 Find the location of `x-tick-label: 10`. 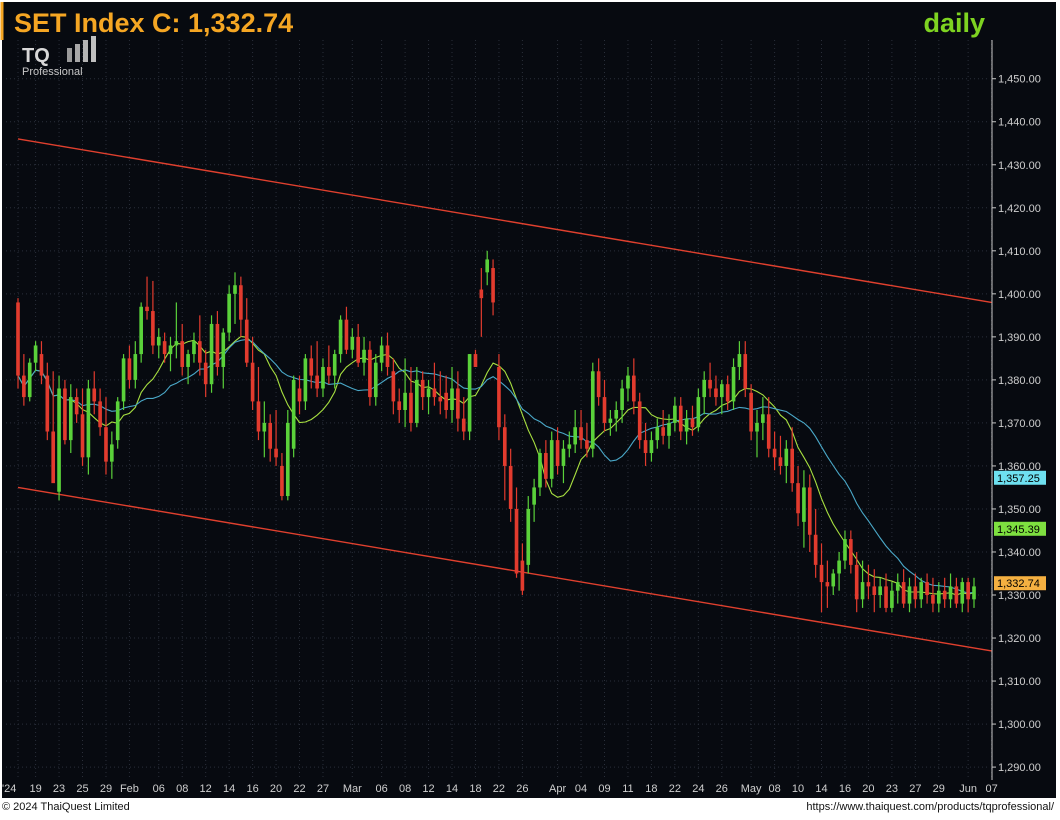

x-tick-label: 10 is located at coordinates (798, 789).